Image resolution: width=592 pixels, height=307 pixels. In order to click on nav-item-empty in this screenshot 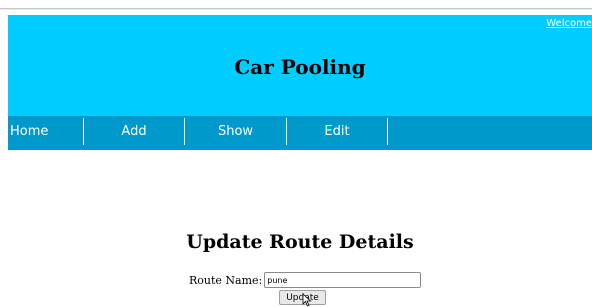, I will do `click(490, 131)`.